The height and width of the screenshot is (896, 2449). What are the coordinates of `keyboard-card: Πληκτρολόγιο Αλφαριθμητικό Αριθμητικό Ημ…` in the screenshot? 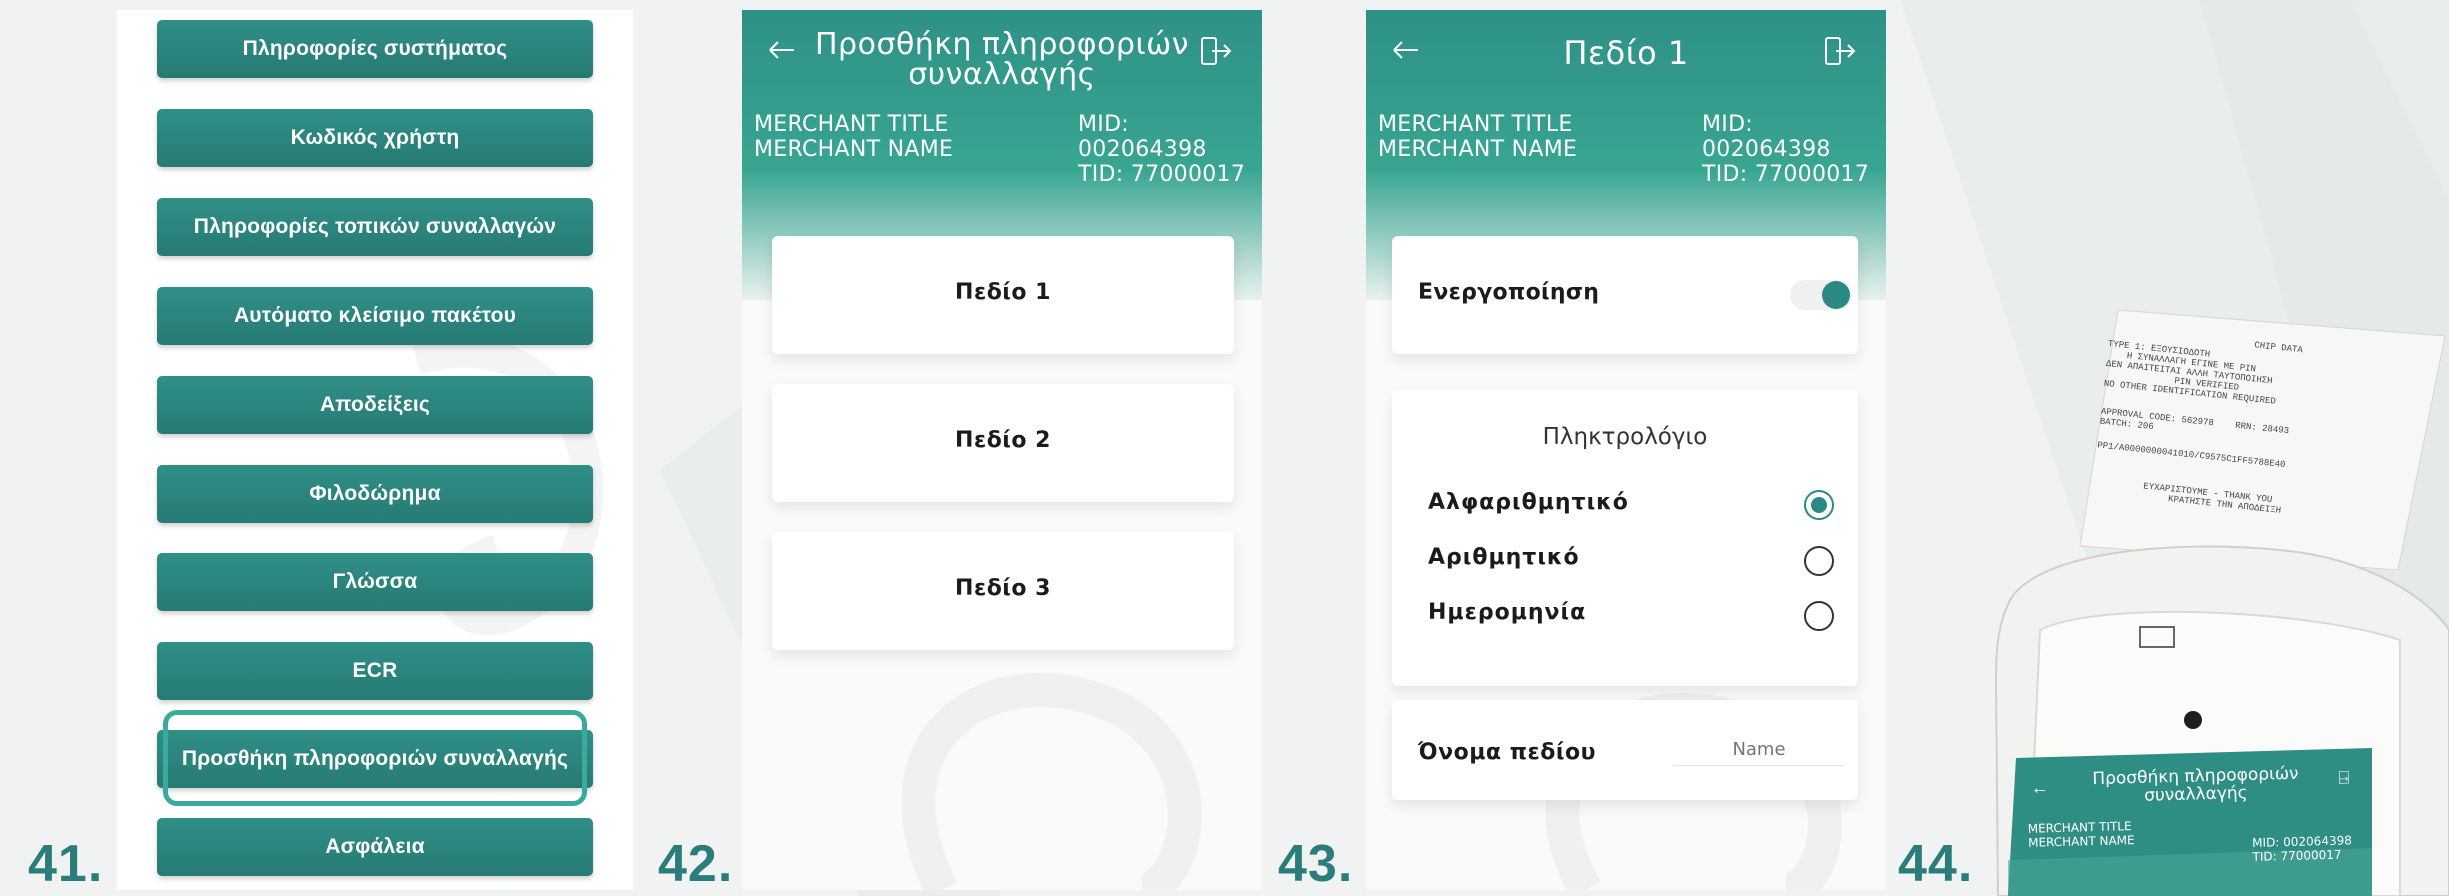 It's located at (1625, 538).